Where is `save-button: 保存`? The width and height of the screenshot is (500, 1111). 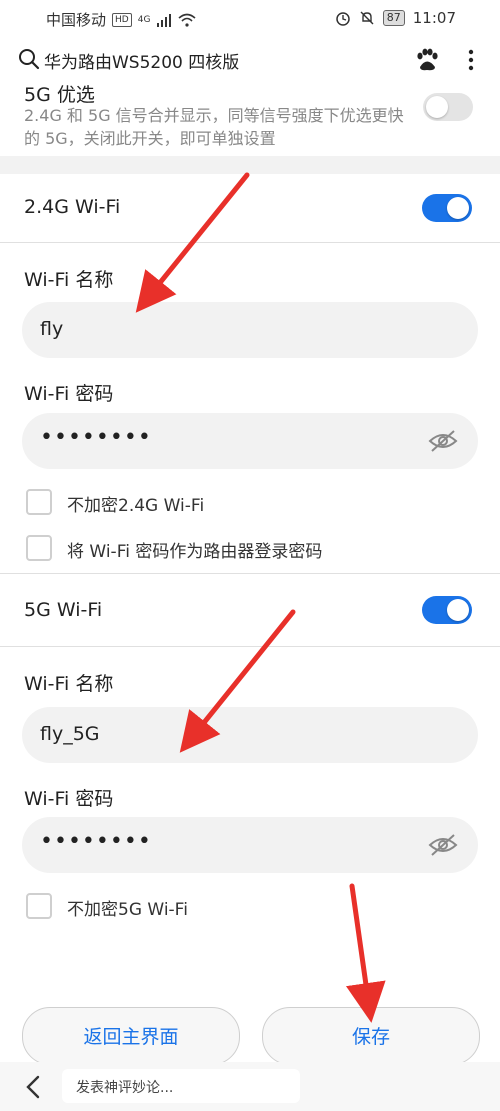
save-button: 保存 is located at coordinates (371, 1036).